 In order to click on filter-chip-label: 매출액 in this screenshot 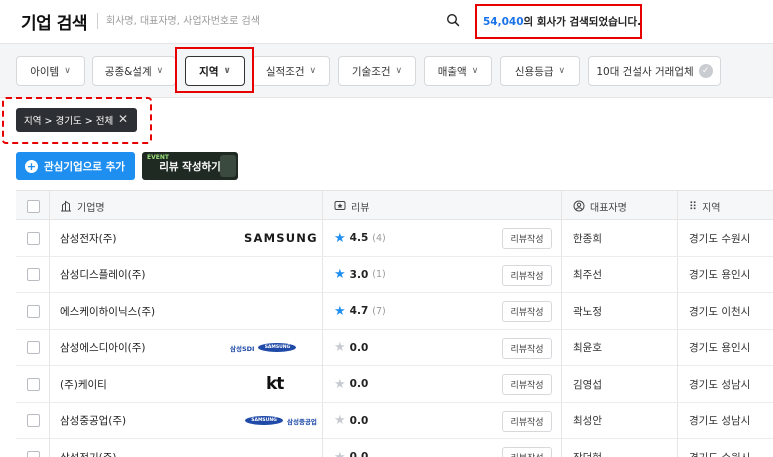, I will do `click(452, 71)`.